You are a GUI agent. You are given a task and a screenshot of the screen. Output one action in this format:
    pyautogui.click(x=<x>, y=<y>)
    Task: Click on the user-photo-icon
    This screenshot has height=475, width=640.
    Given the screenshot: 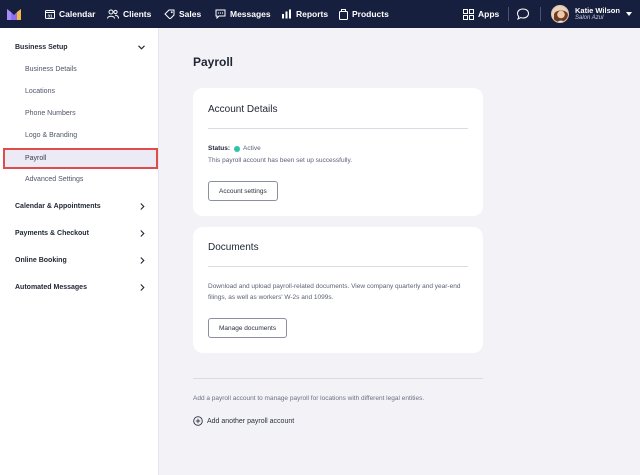 What is the action you would take?
    pyautogui.click(x=560, y=14)
    